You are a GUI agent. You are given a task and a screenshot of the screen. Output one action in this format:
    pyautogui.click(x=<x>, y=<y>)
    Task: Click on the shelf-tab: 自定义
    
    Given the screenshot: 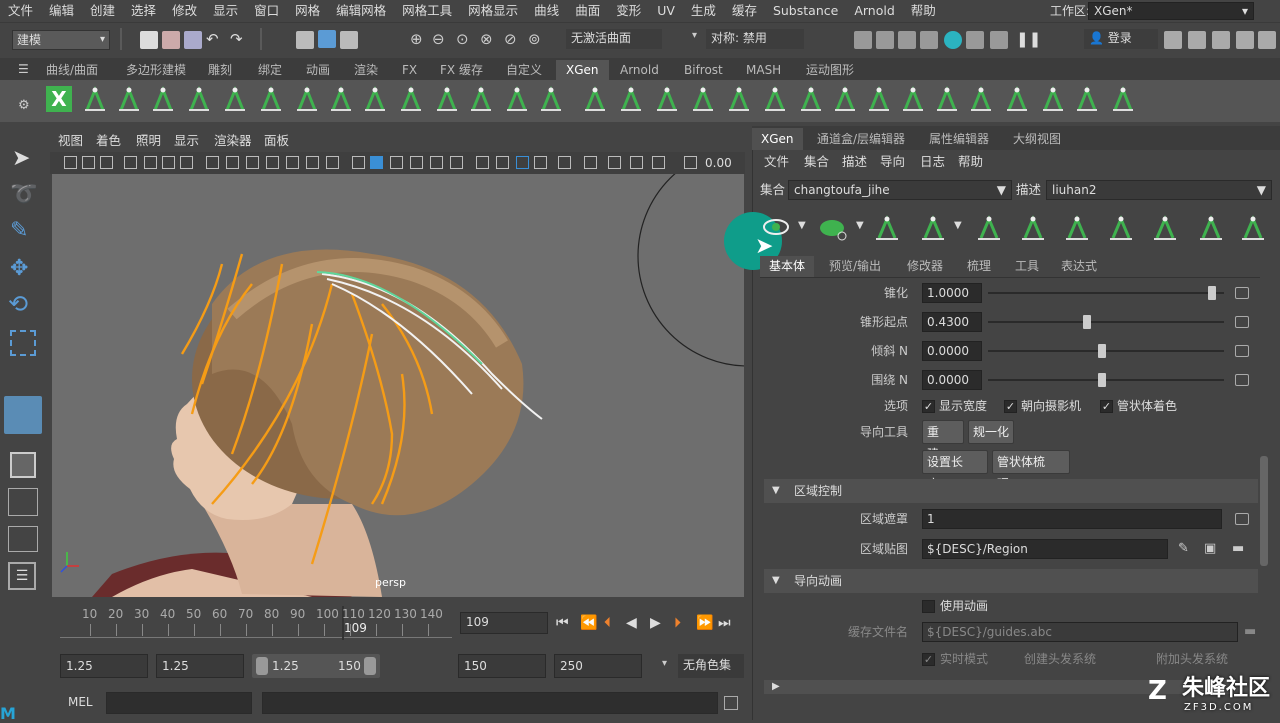 What is the action you would take?
    pyautogui.click(x=524, y=70)
    